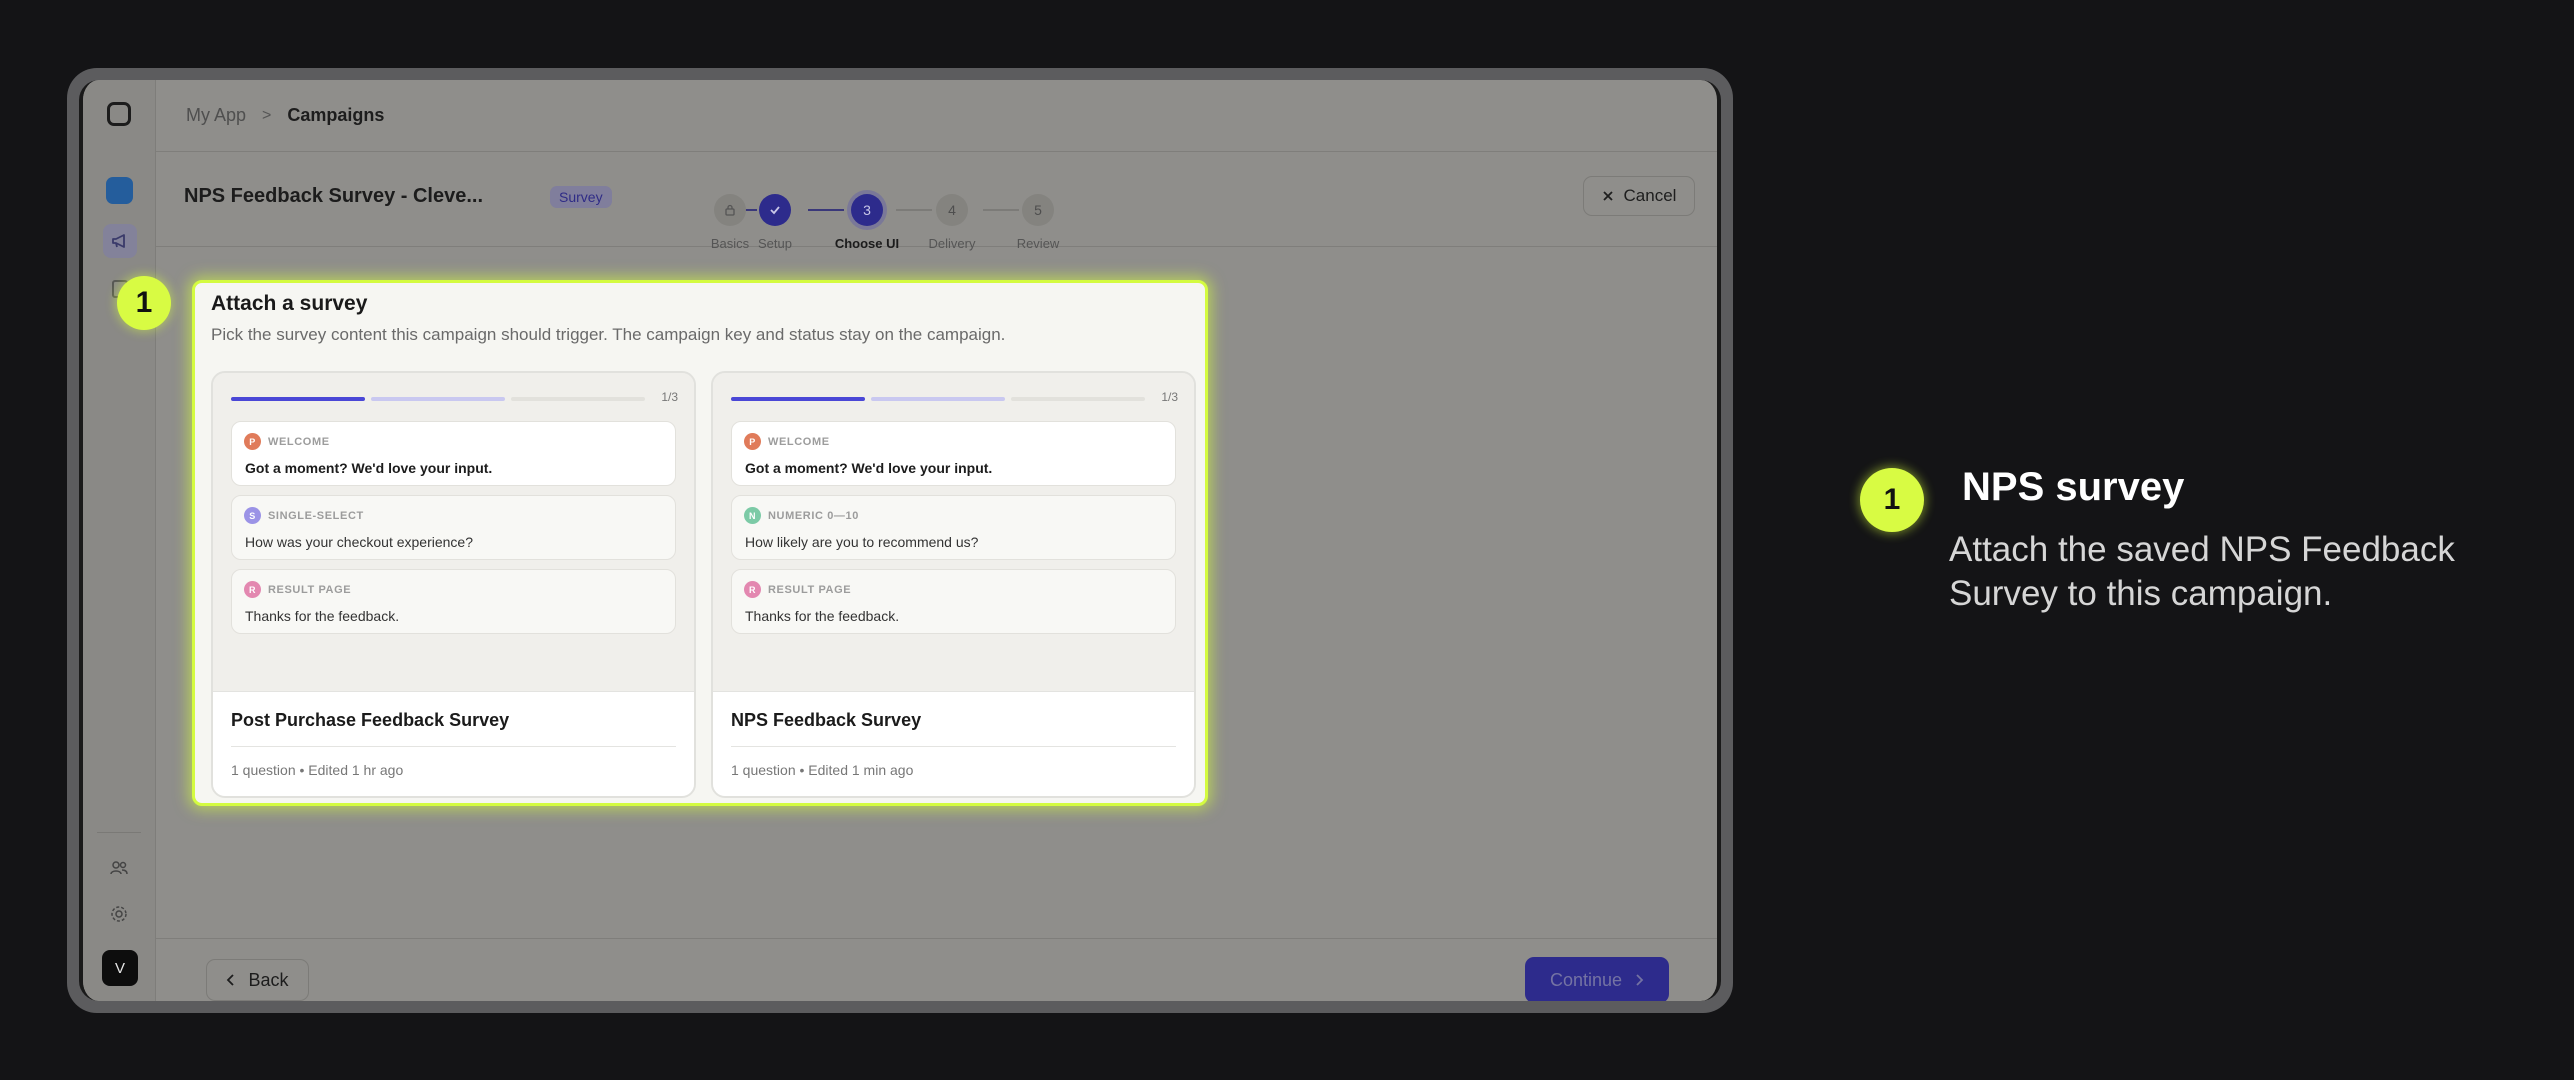  Describe the element at coordinates (581, 197) in the screenshot. I see `campaign-type-badge: Survey` at that location.